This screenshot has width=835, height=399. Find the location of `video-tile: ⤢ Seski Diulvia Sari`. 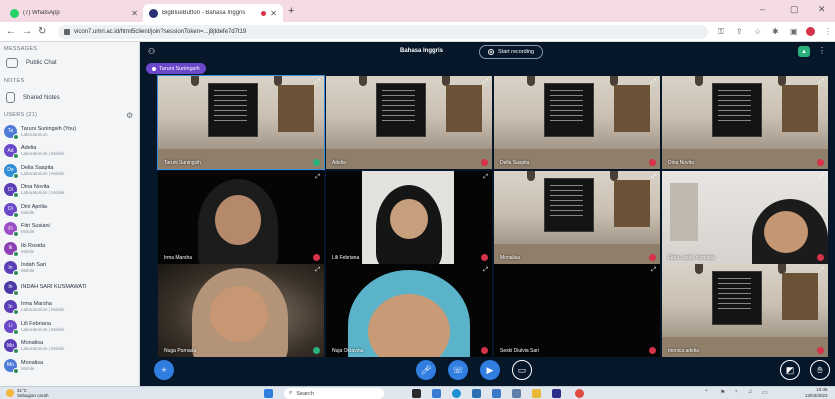

video-tile: ⤢ Seski Diulvia Sari is located at coordinates (577, 310).